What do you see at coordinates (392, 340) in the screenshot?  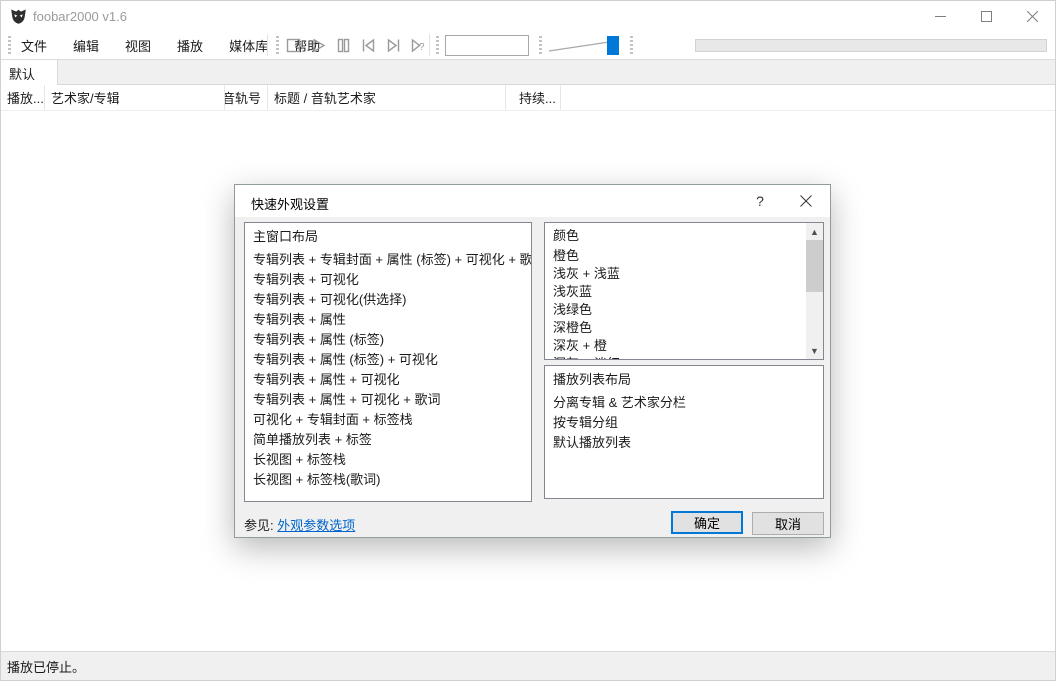 I see `layout-option: 专辑列表 + 属性 (标签)` at bounding box center [392, 340].